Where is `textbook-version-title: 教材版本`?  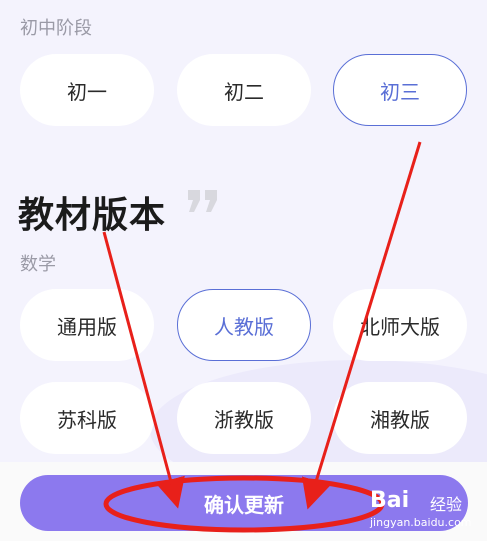 textbook-version-title: 教材版本 is located at coordinates (92, 215).